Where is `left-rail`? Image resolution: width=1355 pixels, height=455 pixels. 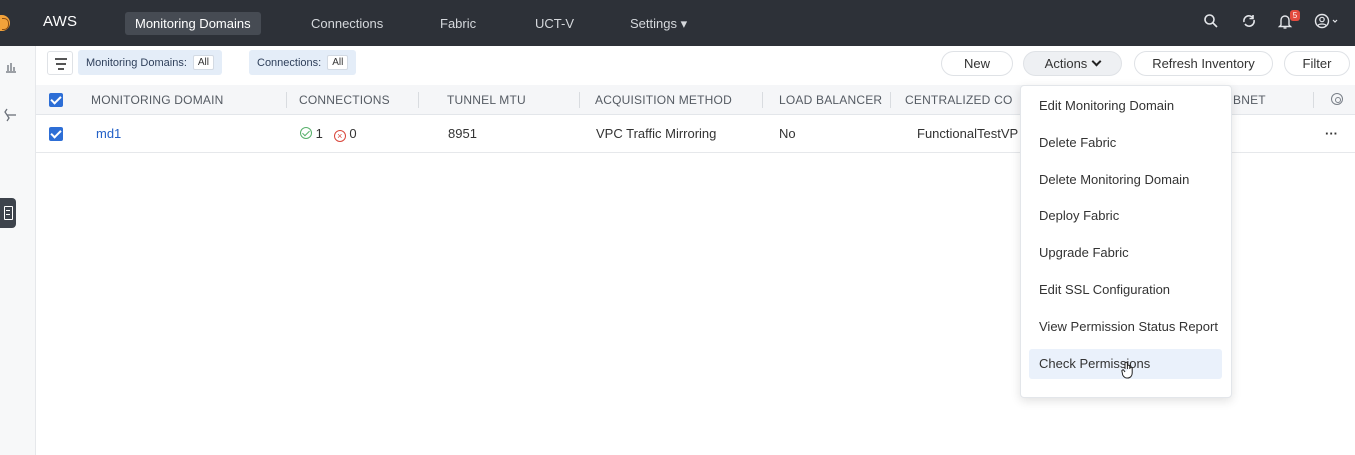 left-rail is located at coordinates (18, 250).